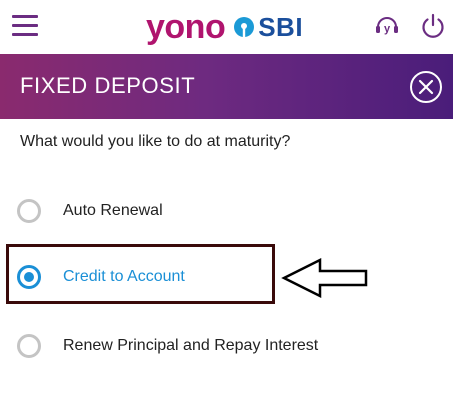 This screenshot has height=396, width=453. I want to click on hamburger-menu-icon, so click(25, 26).